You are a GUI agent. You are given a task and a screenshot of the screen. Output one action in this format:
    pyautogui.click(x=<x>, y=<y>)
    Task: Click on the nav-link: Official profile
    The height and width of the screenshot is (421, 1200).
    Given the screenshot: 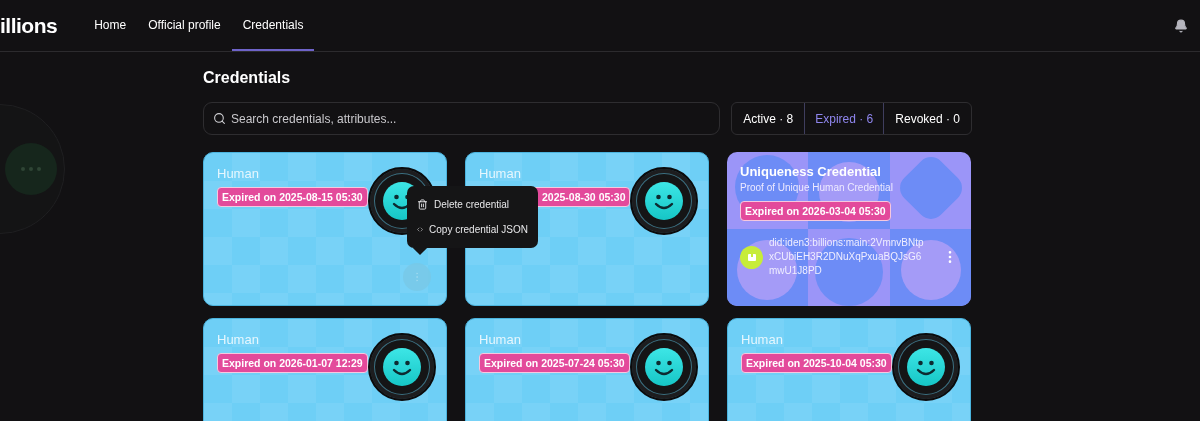 What is the action you would take?
    pyautogui.click(x=184, y=25)
    